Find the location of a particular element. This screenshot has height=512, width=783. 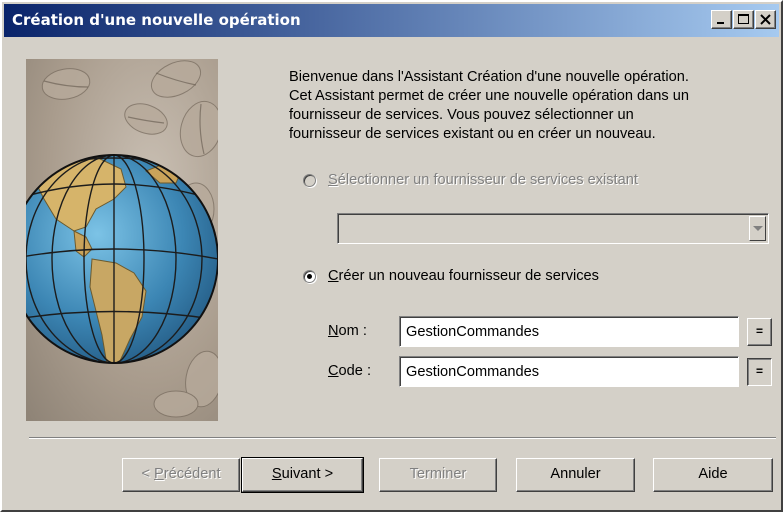

name-sync-button: = is located at coordinates (759, 332).